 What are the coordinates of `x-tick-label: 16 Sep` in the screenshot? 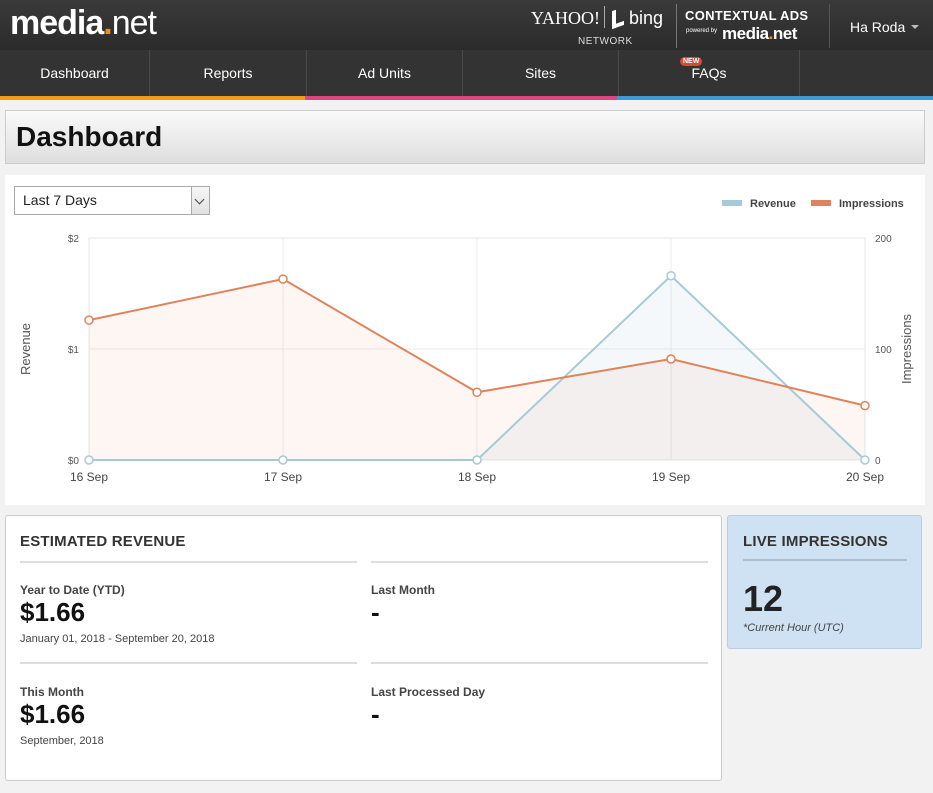 It's located at (89, 477).